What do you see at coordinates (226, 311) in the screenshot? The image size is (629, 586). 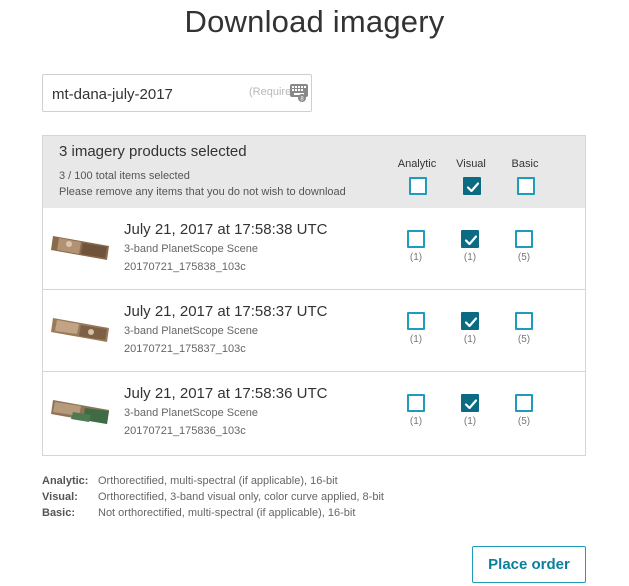 I see `scene-date: July 21, 2017 at 17:58:37 UTC` at bounding box center [226, 311].